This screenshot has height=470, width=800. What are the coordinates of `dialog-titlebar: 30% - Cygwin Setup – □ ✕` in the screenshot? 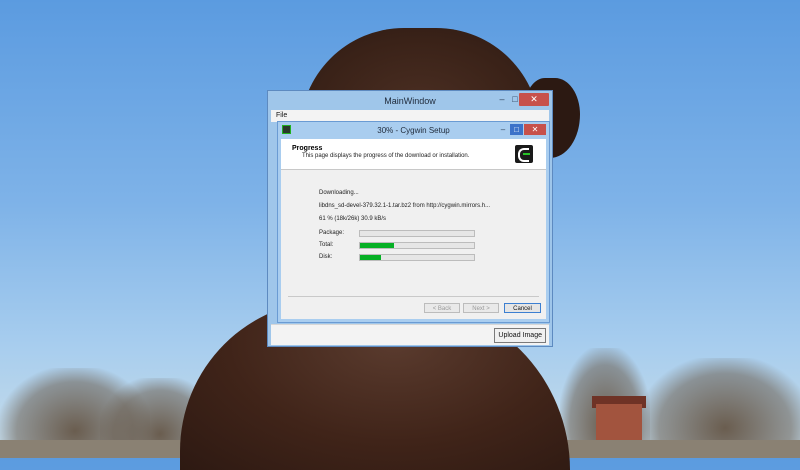 It's located at (413, 130).